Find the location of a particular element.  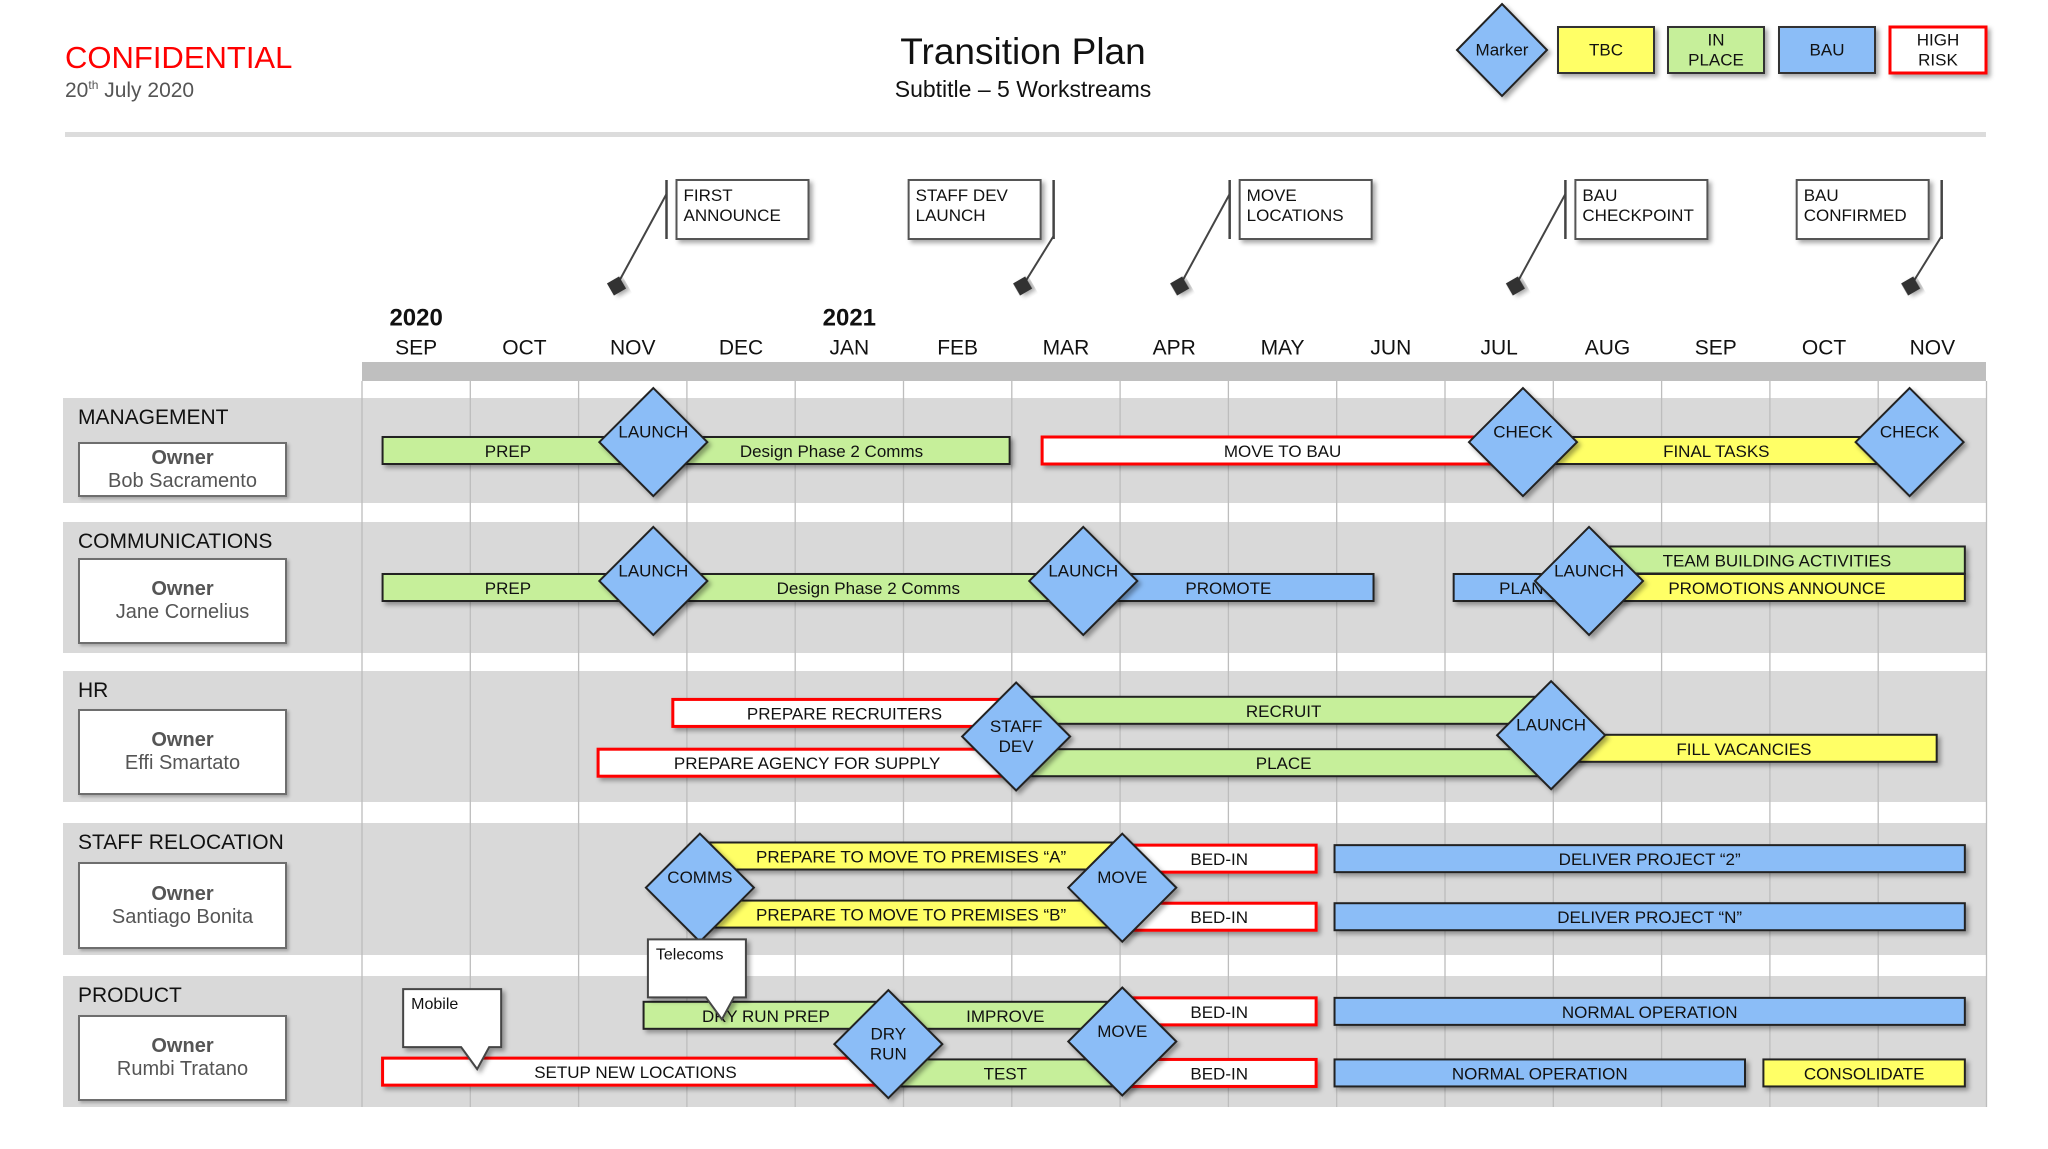

task-bar-label: PREPARE TO MOVE TO PREMISES “B” is located at coordinates (911, 915).